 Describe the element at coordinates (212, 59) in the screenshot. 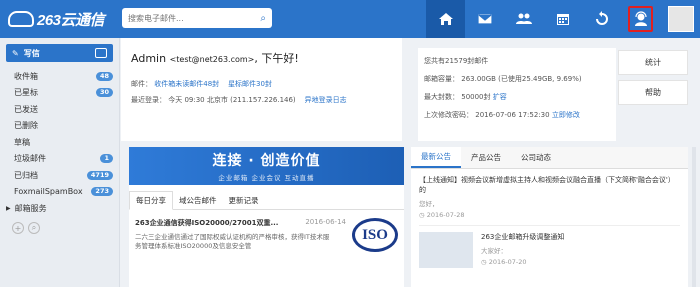

I see `user-email: <test@net263.com>` at that location.